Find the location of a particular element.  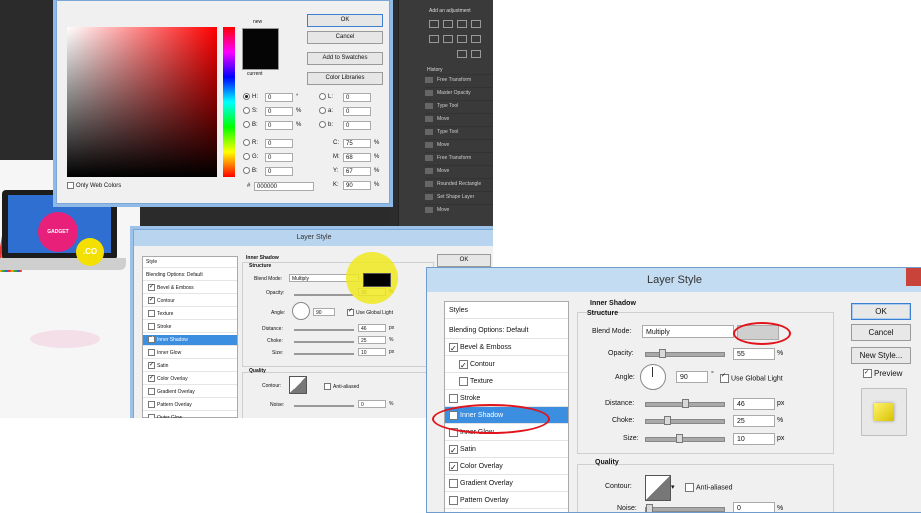

anti-aliased-checkbox is located at coordinates (689, 487).